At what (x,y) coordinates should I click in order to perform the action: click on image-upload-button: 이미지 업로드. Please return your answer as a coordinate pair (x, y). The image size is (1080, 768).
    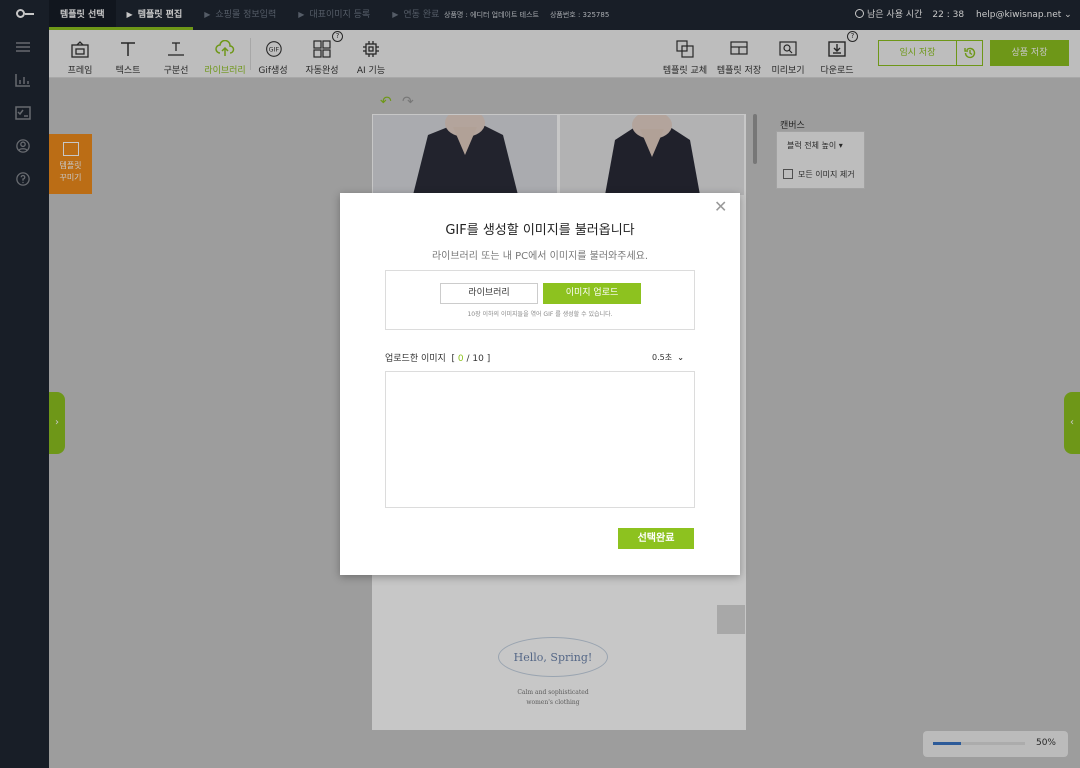
    Looking at the image, I should click on (592, 293).